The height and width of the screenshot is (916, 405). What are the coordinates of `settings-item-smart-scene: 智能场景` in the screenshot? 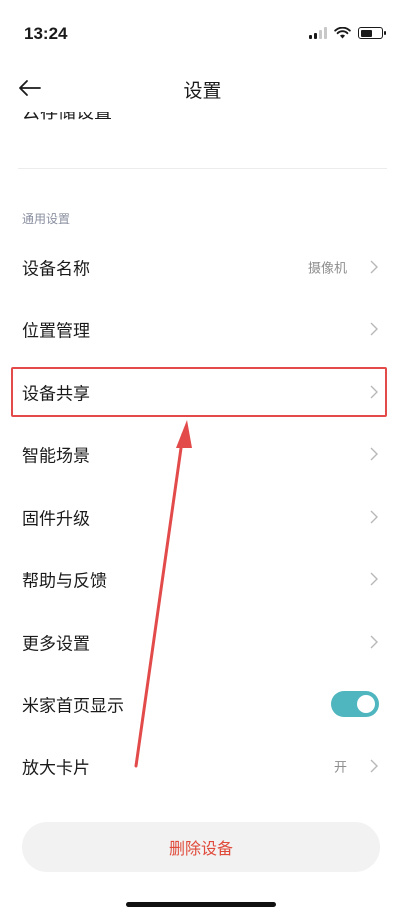 It's located at (202, 454).